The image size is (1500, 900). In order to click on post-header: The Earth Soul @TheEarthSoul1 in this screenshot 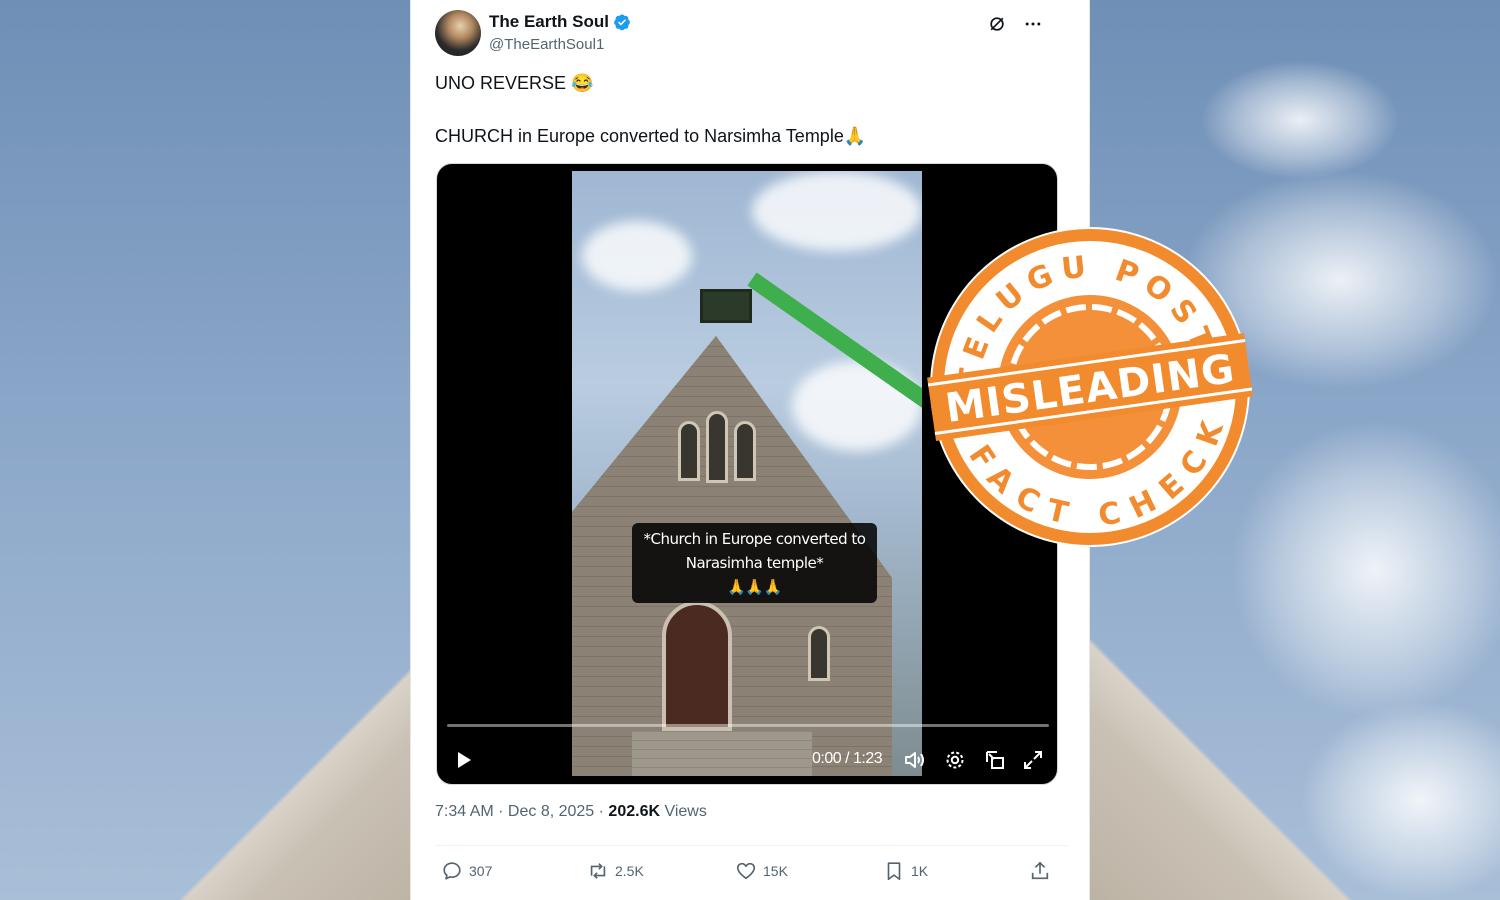, I will do `click(751, 33)`.